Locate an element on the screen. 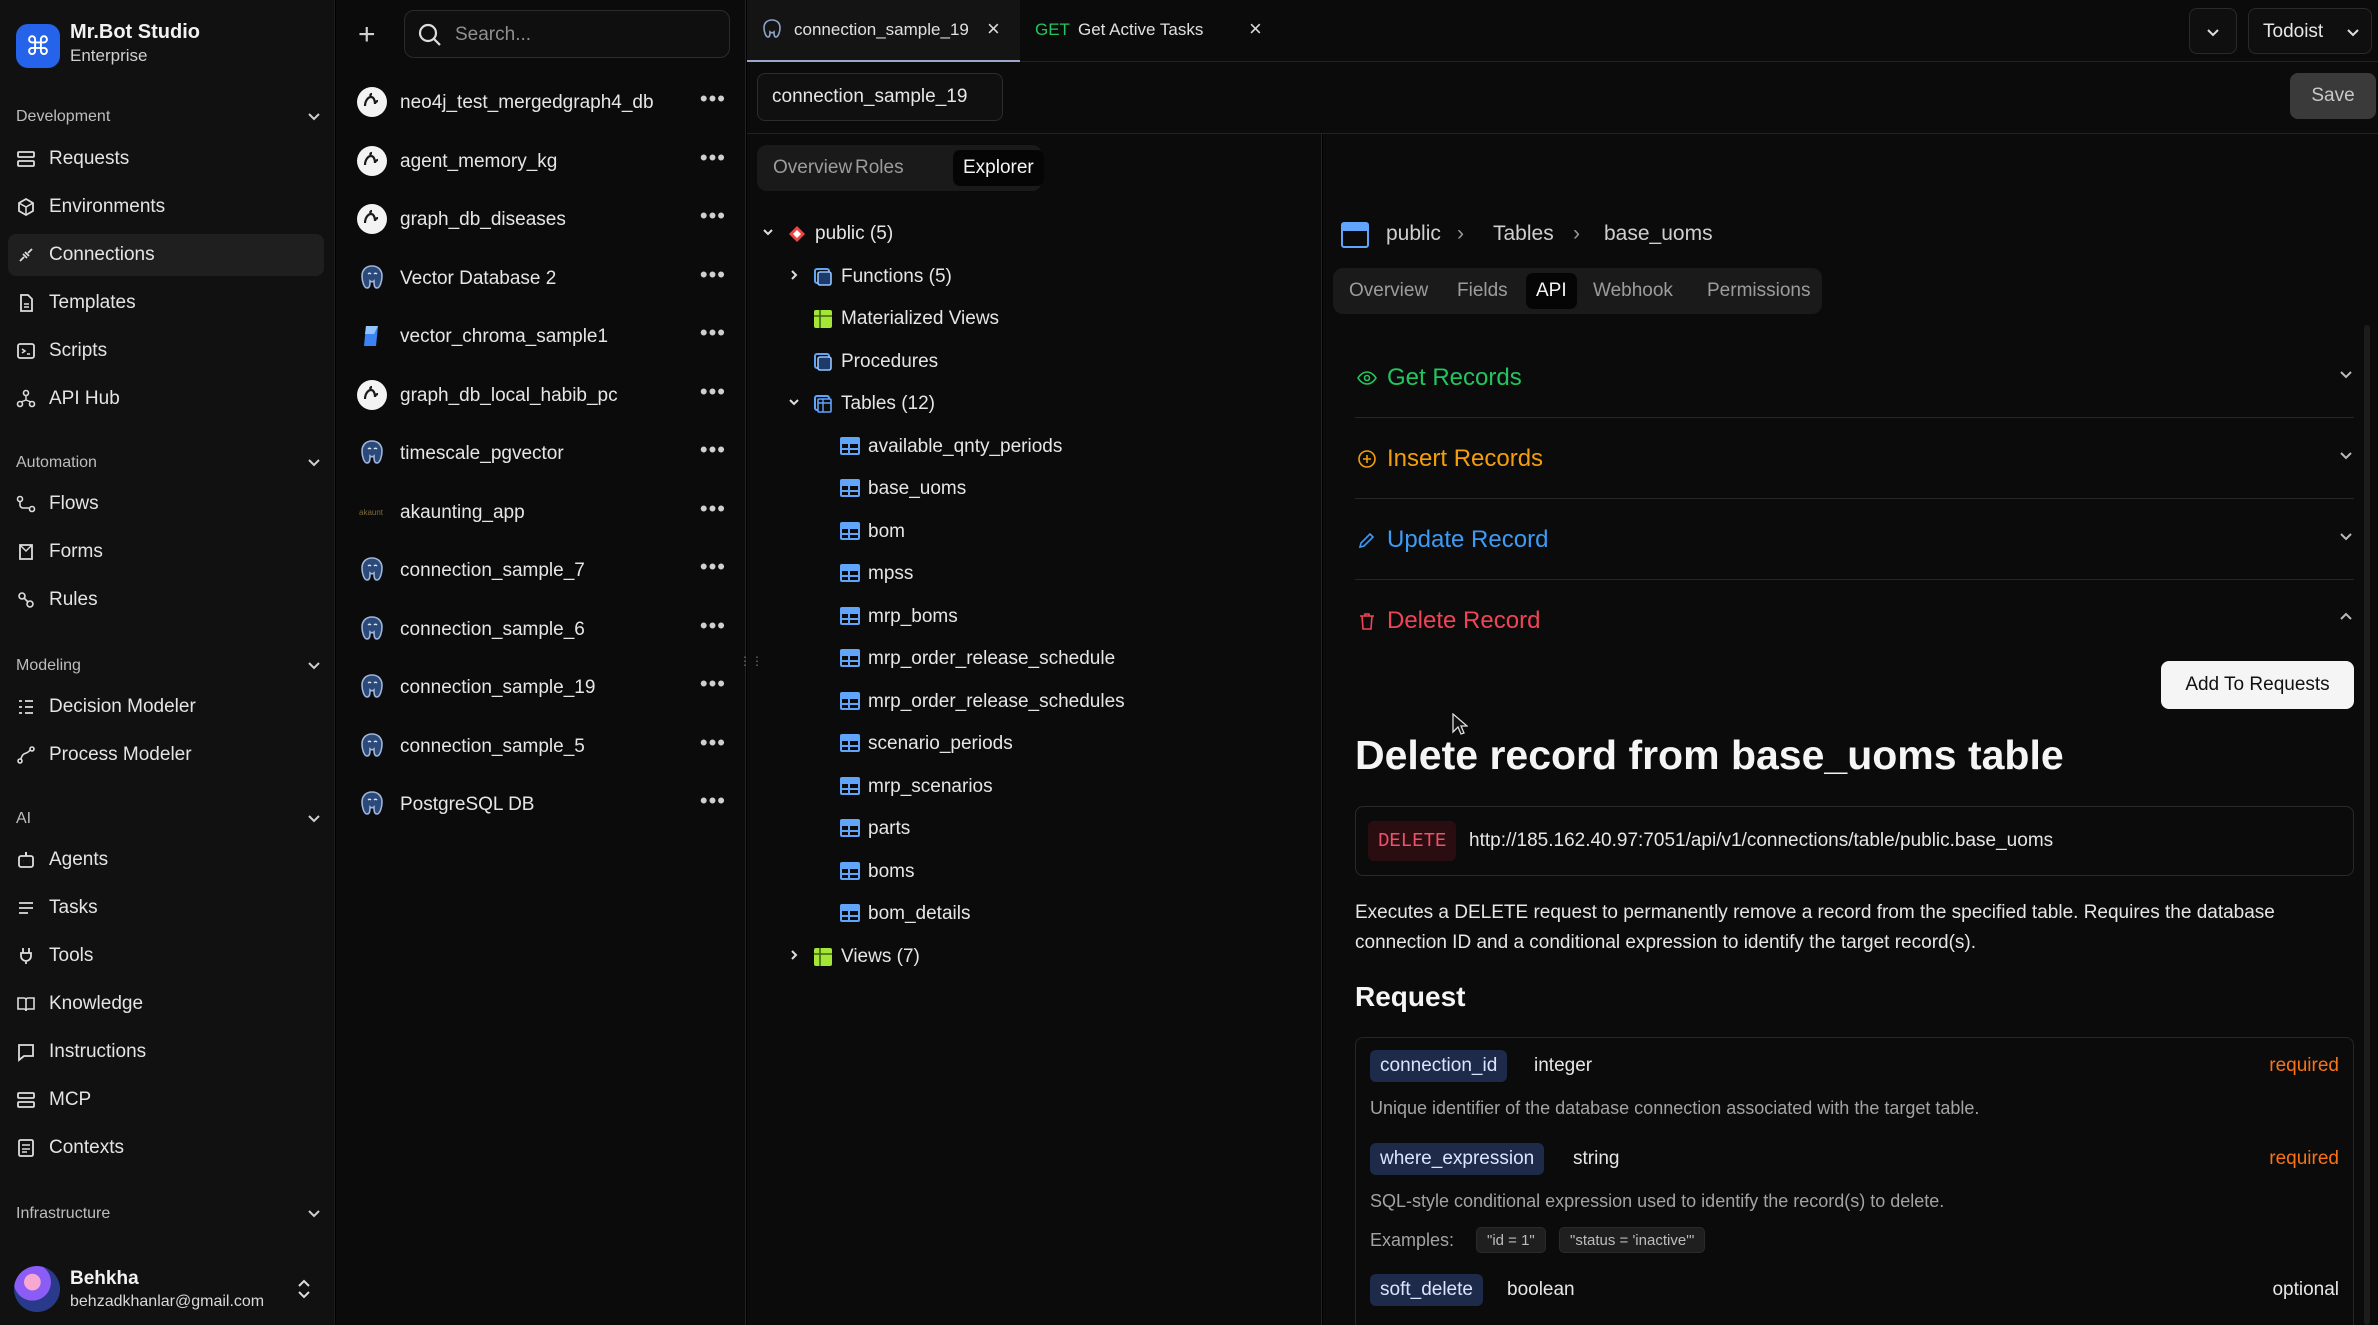 The image size is (2378, 1325). sidebar-item-templates: Templates is located at coordinates (166, 303).